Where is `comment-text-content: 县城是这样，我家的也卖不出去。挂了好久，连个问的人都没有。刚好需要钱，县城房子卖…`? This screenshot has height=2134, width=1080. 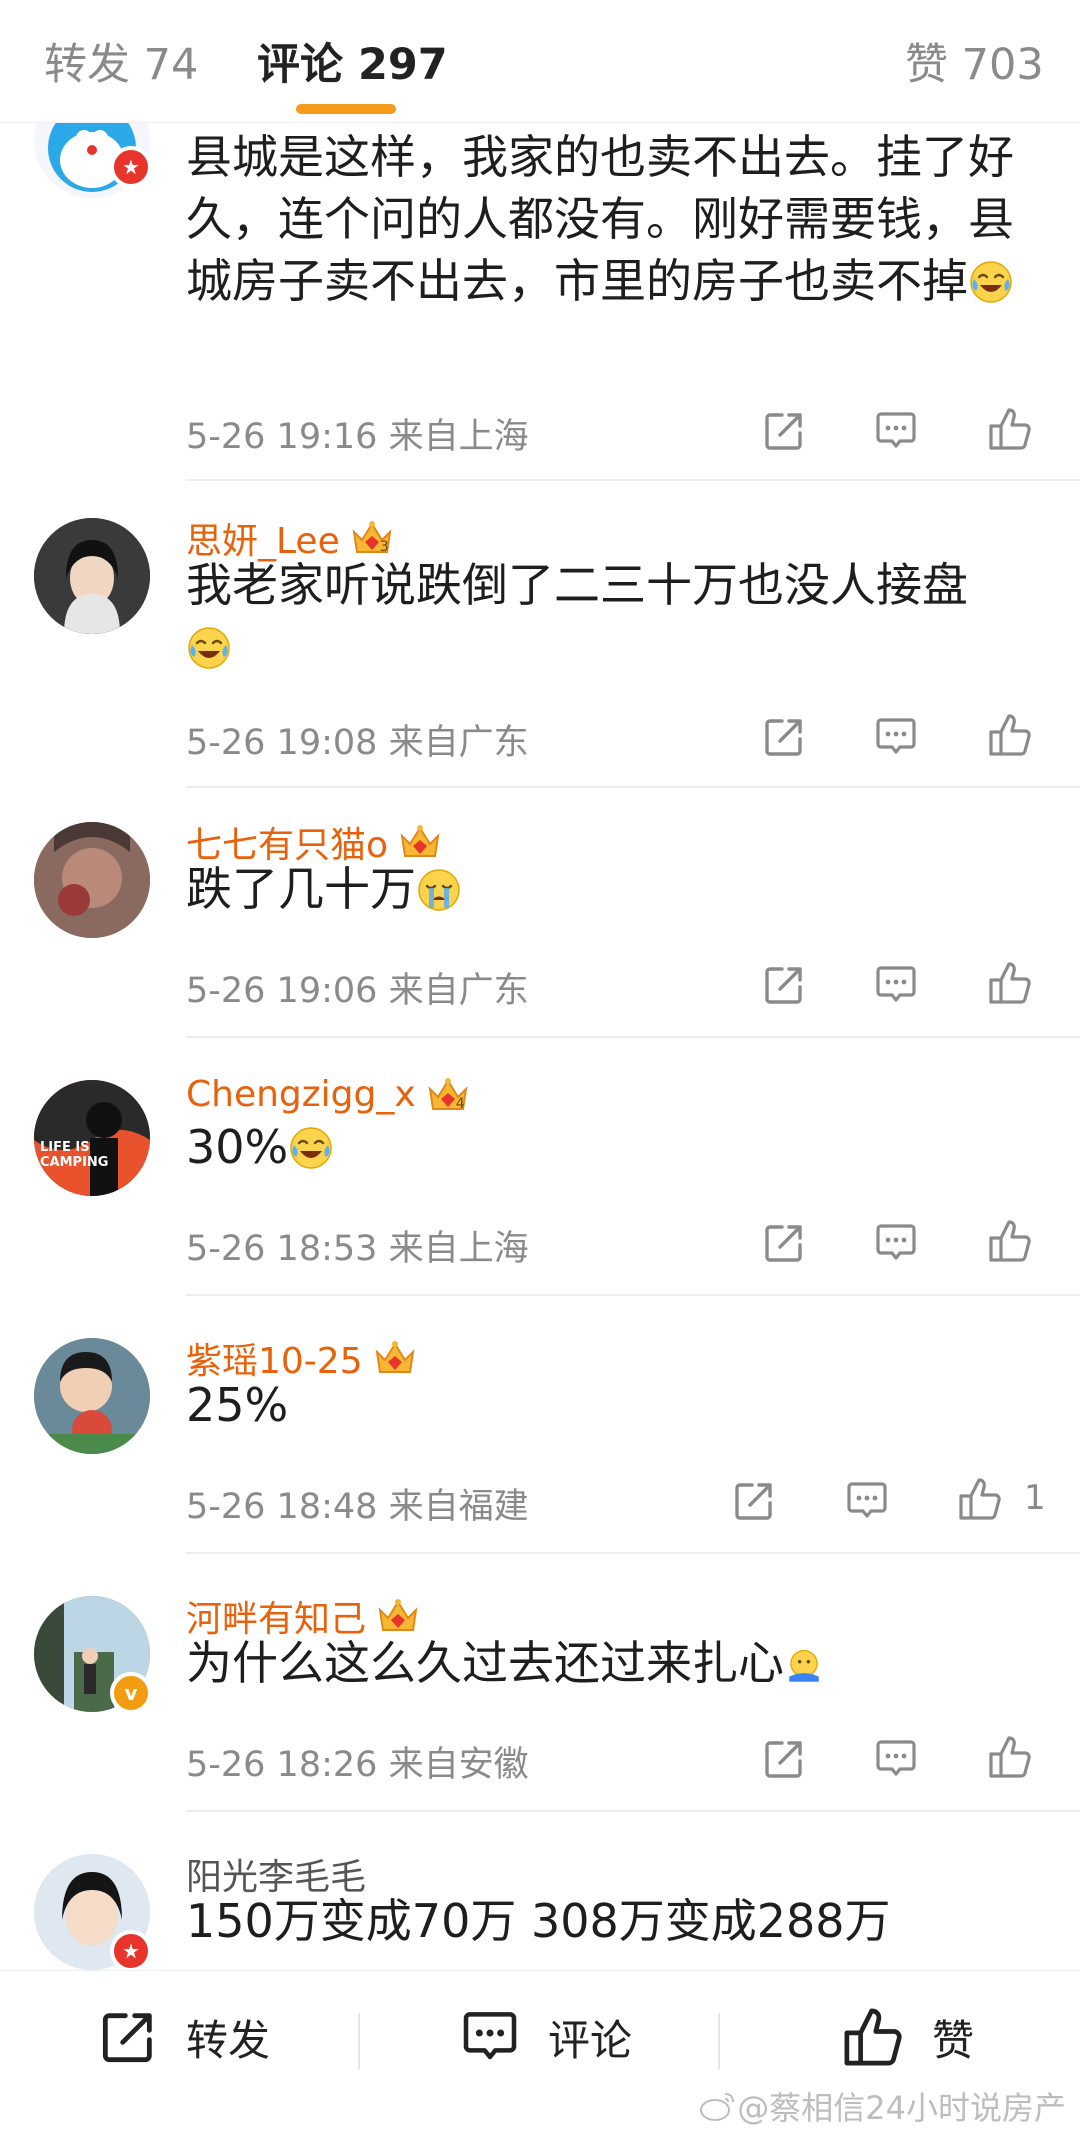 comment-text-content: 县城是这样，我家的也卖不出去。挂了好久，连个问的人都没有。刚好需要钱，县城房子卖… is located at coordinates (600, 219).